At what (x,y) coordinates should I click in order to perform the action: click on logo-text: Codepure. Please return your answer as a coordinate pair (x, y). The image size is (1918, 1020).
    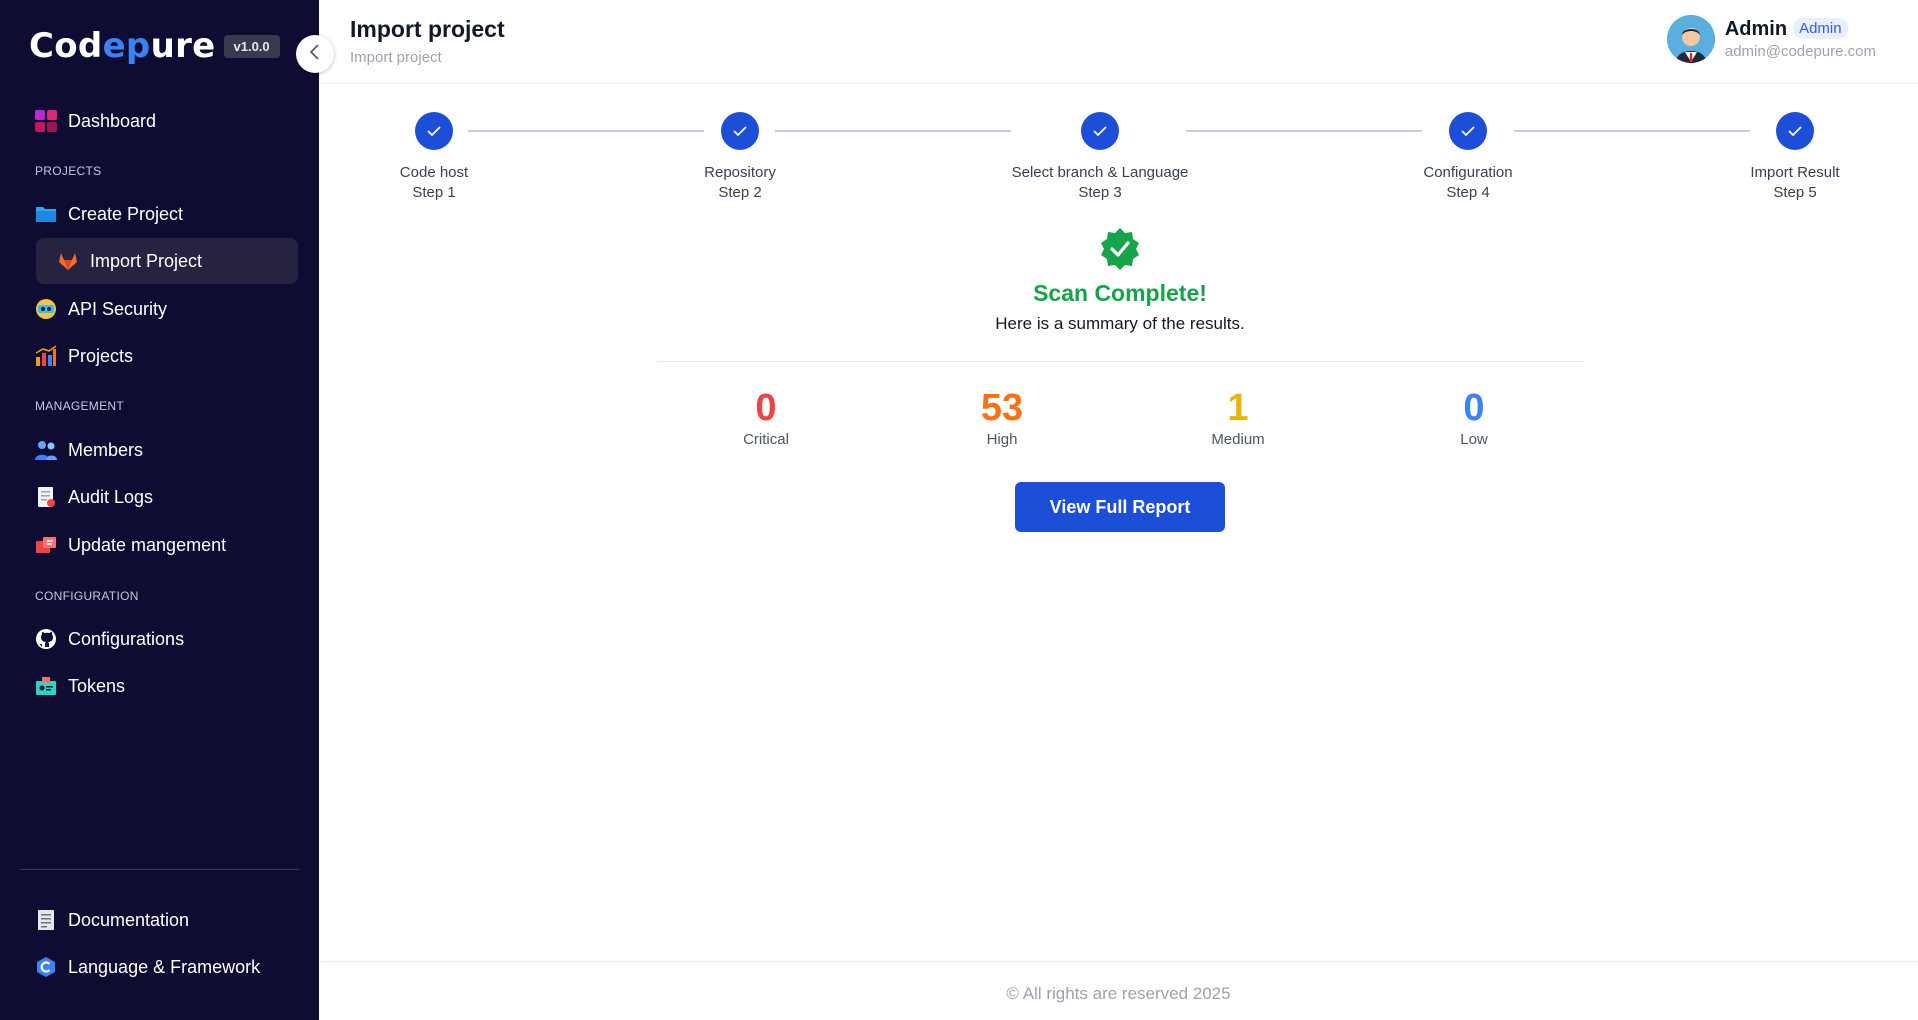
    Looking at the image, I should click on (122, 46).